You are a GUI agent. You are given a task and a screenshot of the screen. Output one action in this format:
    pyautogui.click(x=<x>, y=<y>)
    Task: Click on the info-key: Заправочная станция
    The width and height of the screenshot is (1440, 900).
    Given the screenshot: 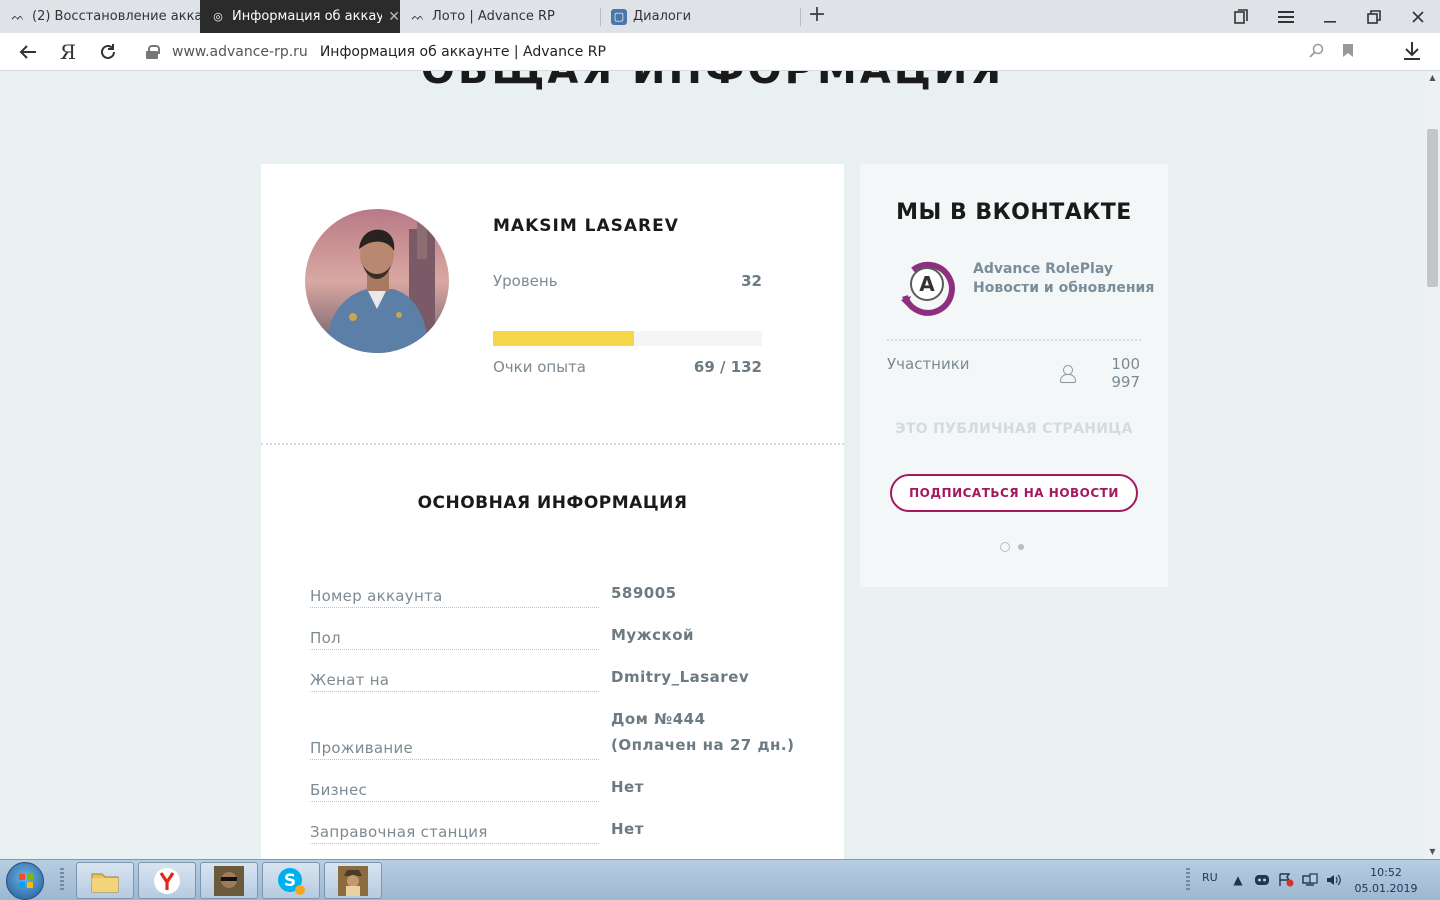 What is the action you would take?
    pyautogui.click(x=454, y=833)
    